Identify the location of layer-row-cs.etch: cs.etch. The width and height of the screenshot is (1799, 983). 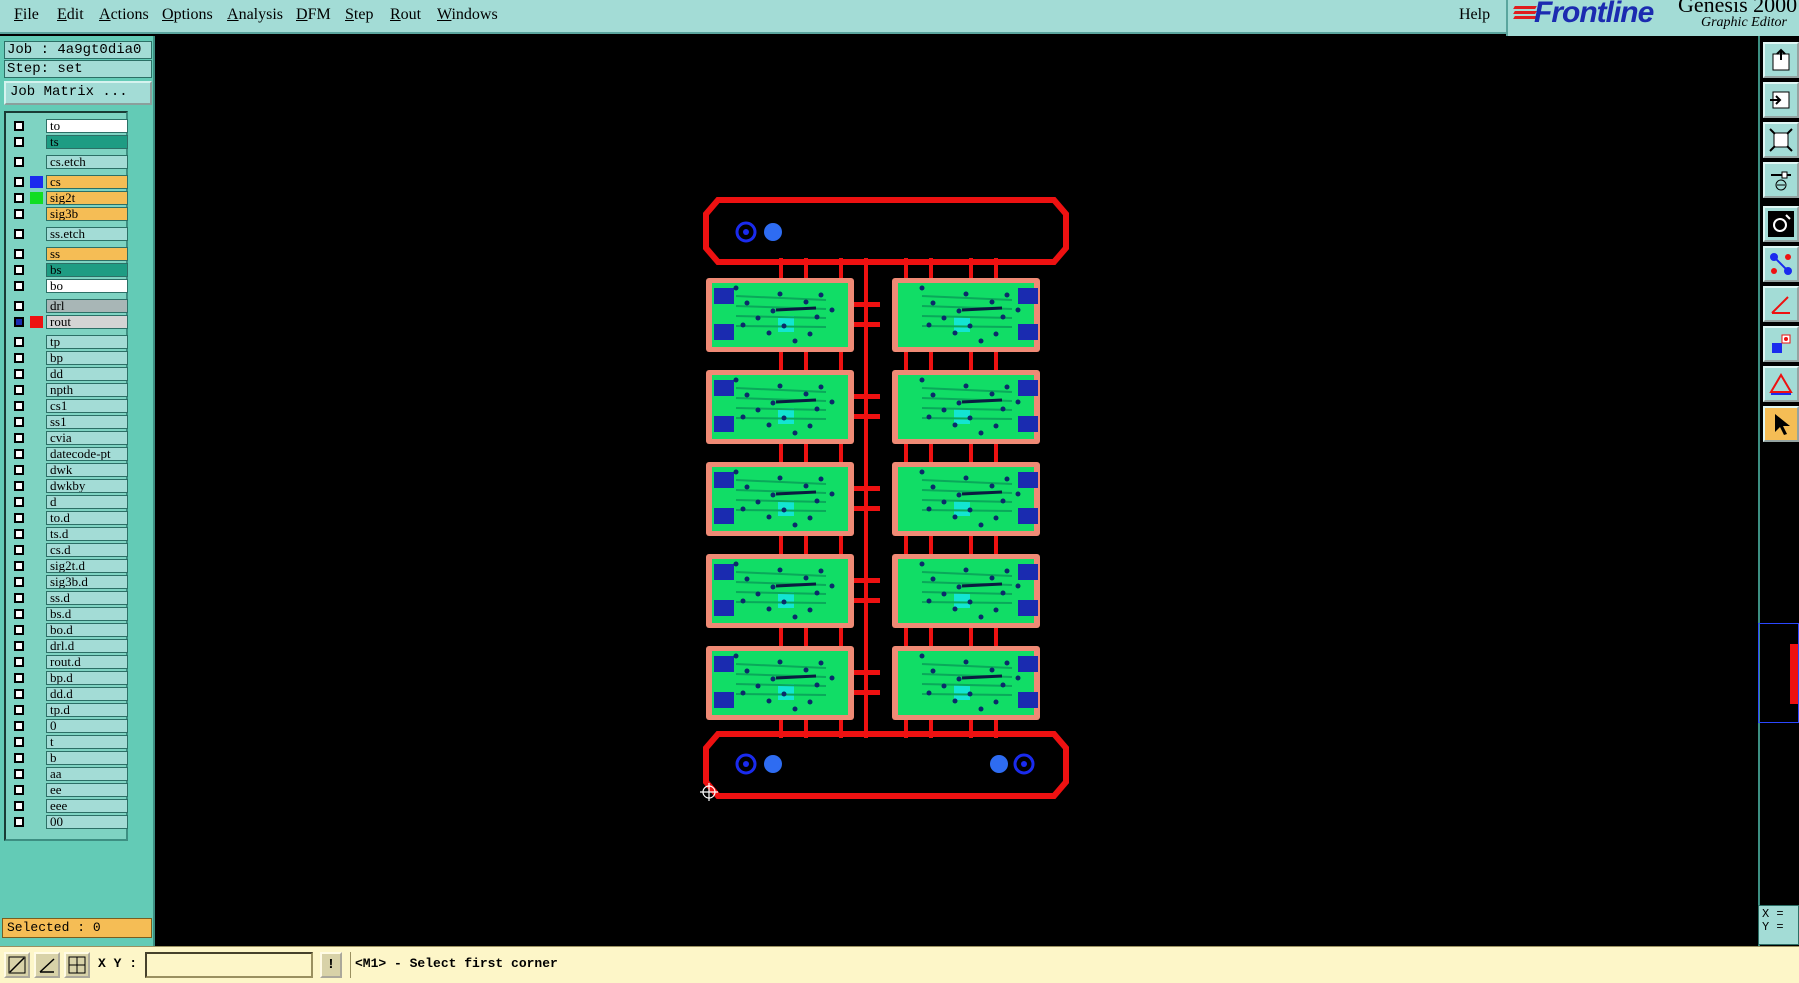
(69, 162).